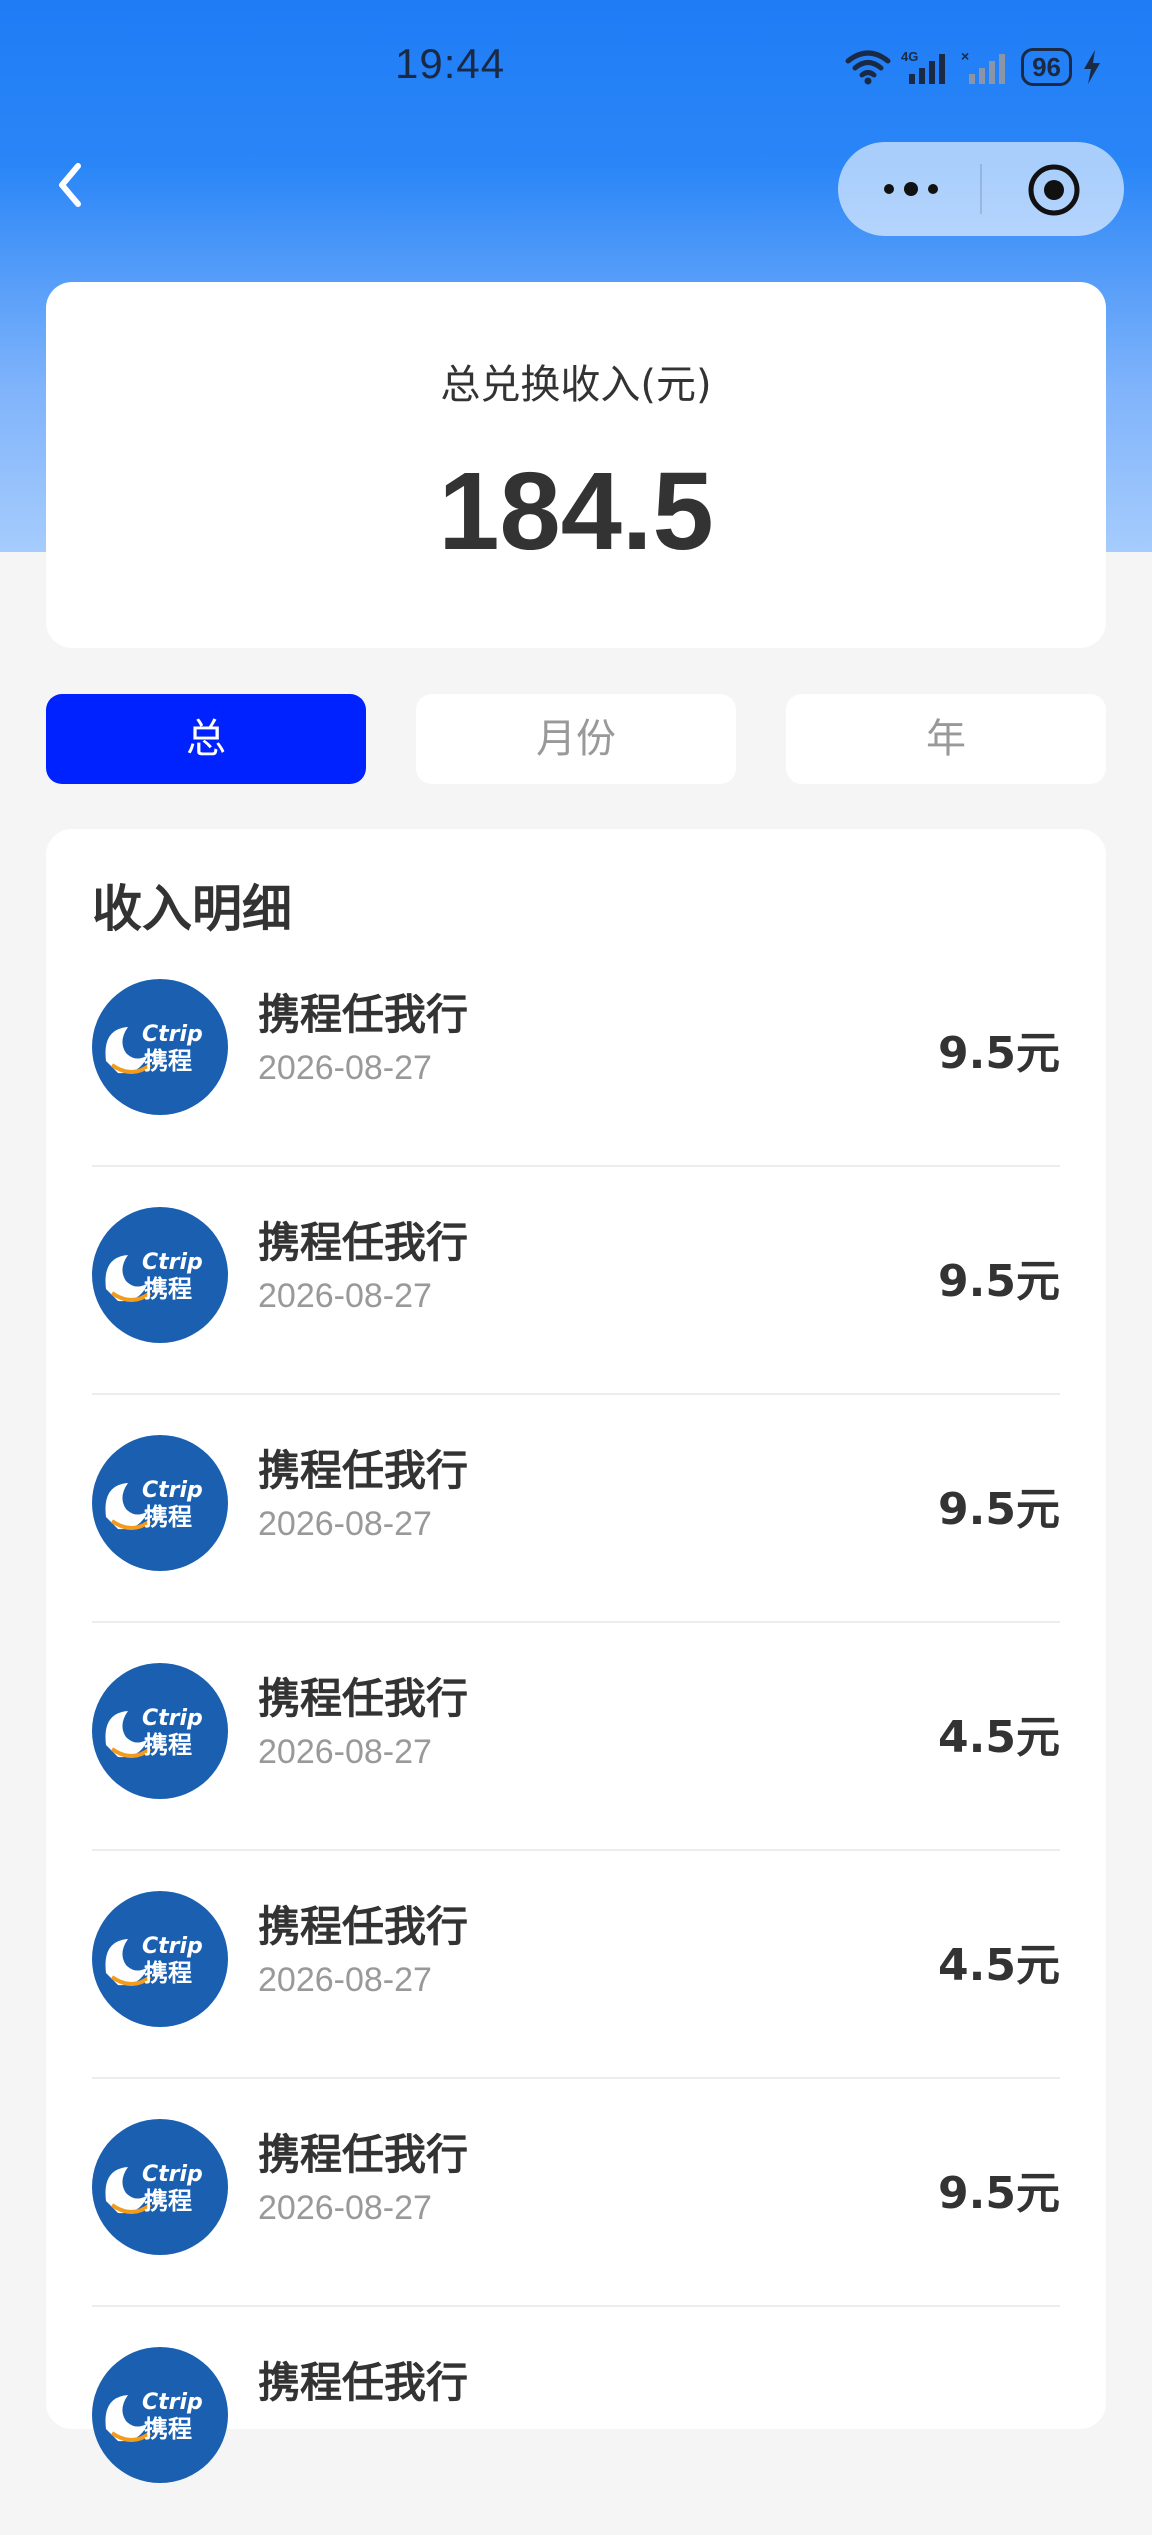 Image resolution: width=1152 pixels, height=2535 pixels. Describe the element at coordinates (911, 189) in the screenshot. I see `more-options-icon` at that location.